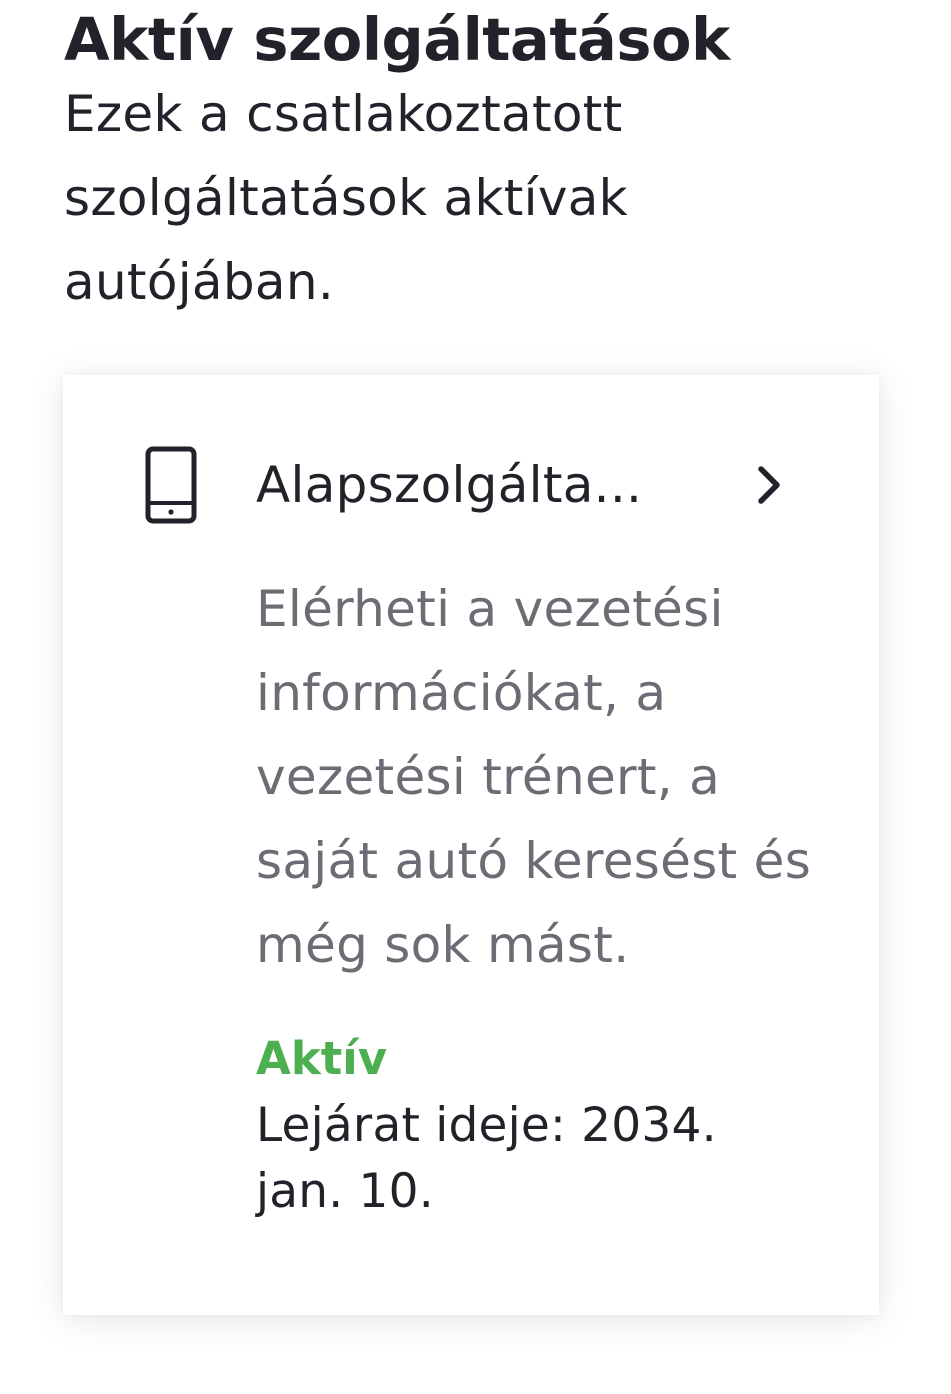  What do you see at coordinates (769, 485) in the screenshot?
I see `chevron-right-icon` at bounding box center [769, 485].